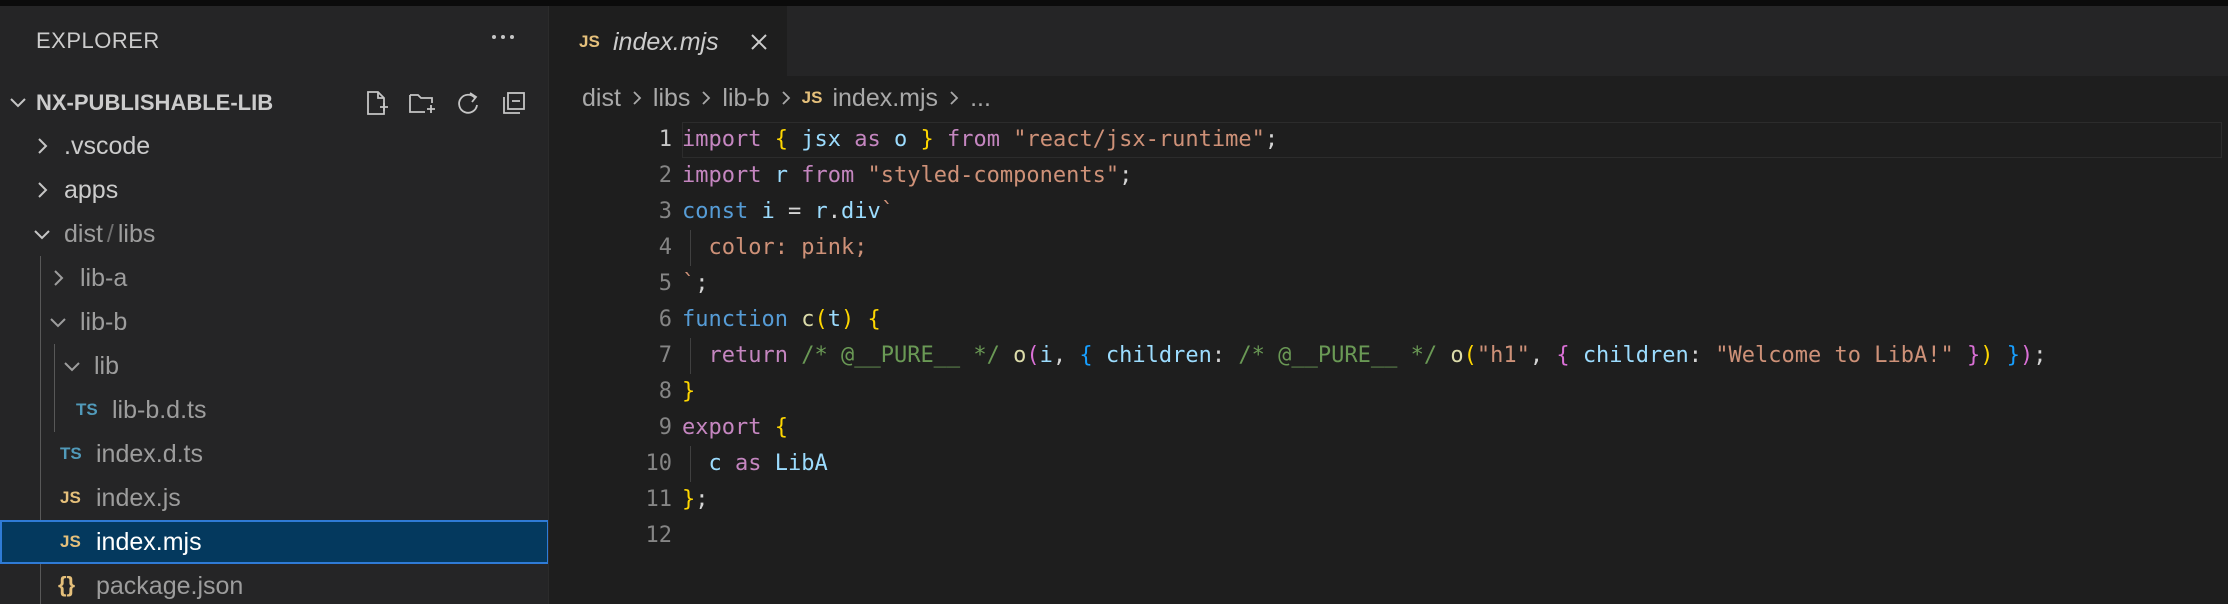 The height and width of the screenshot is (604, 2228). I want to click on tree-item-package-json: {} package.json, so click(274, 584).